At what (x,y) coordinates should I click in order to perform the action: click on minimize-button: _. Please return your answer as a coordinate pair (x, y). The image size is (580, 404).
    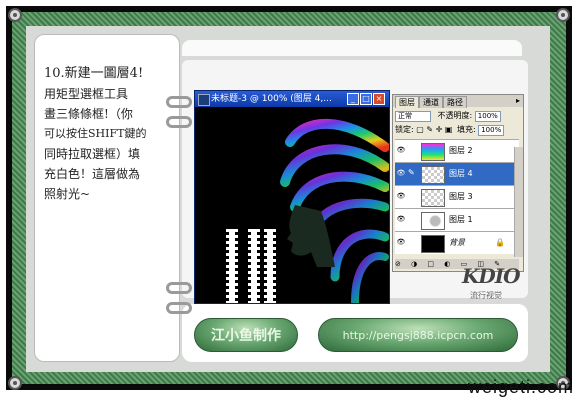
    Looking at the image, I should click on (353, 99).